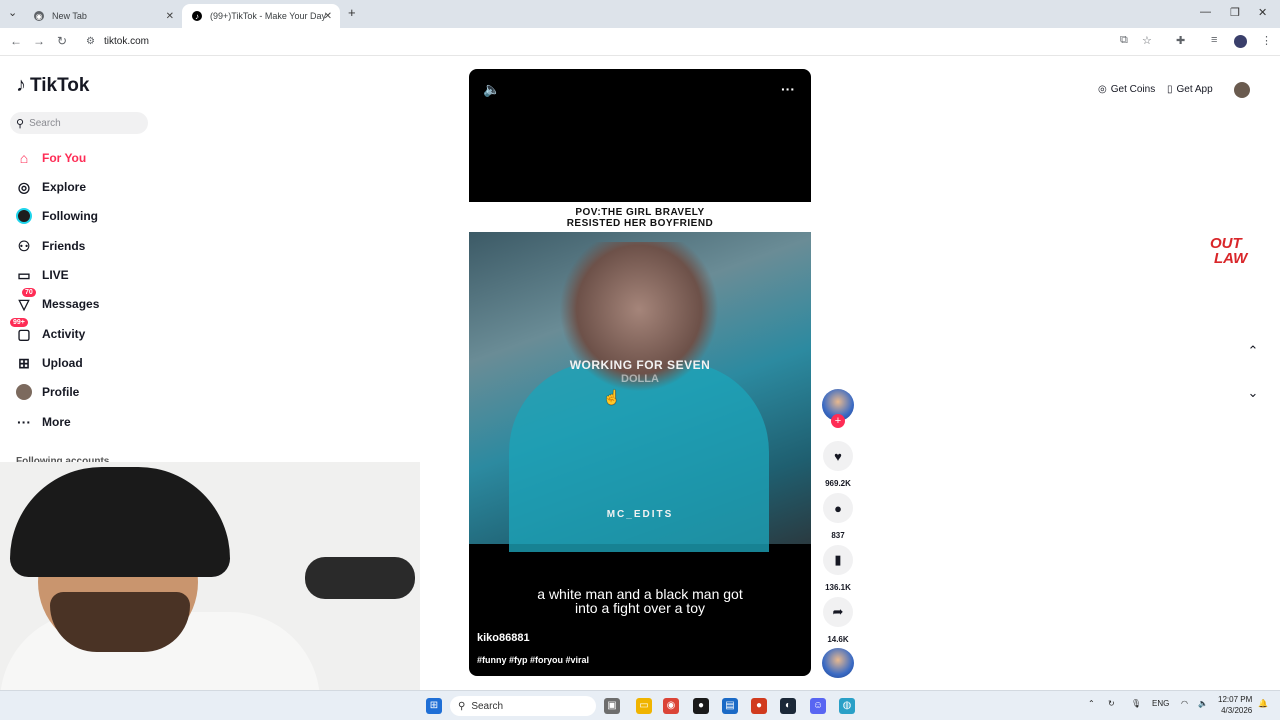  What do you see at coordinates (79, 123) in the screenshot?
I see `search-input: ⚲ Search` at bounding box center [79, 123].